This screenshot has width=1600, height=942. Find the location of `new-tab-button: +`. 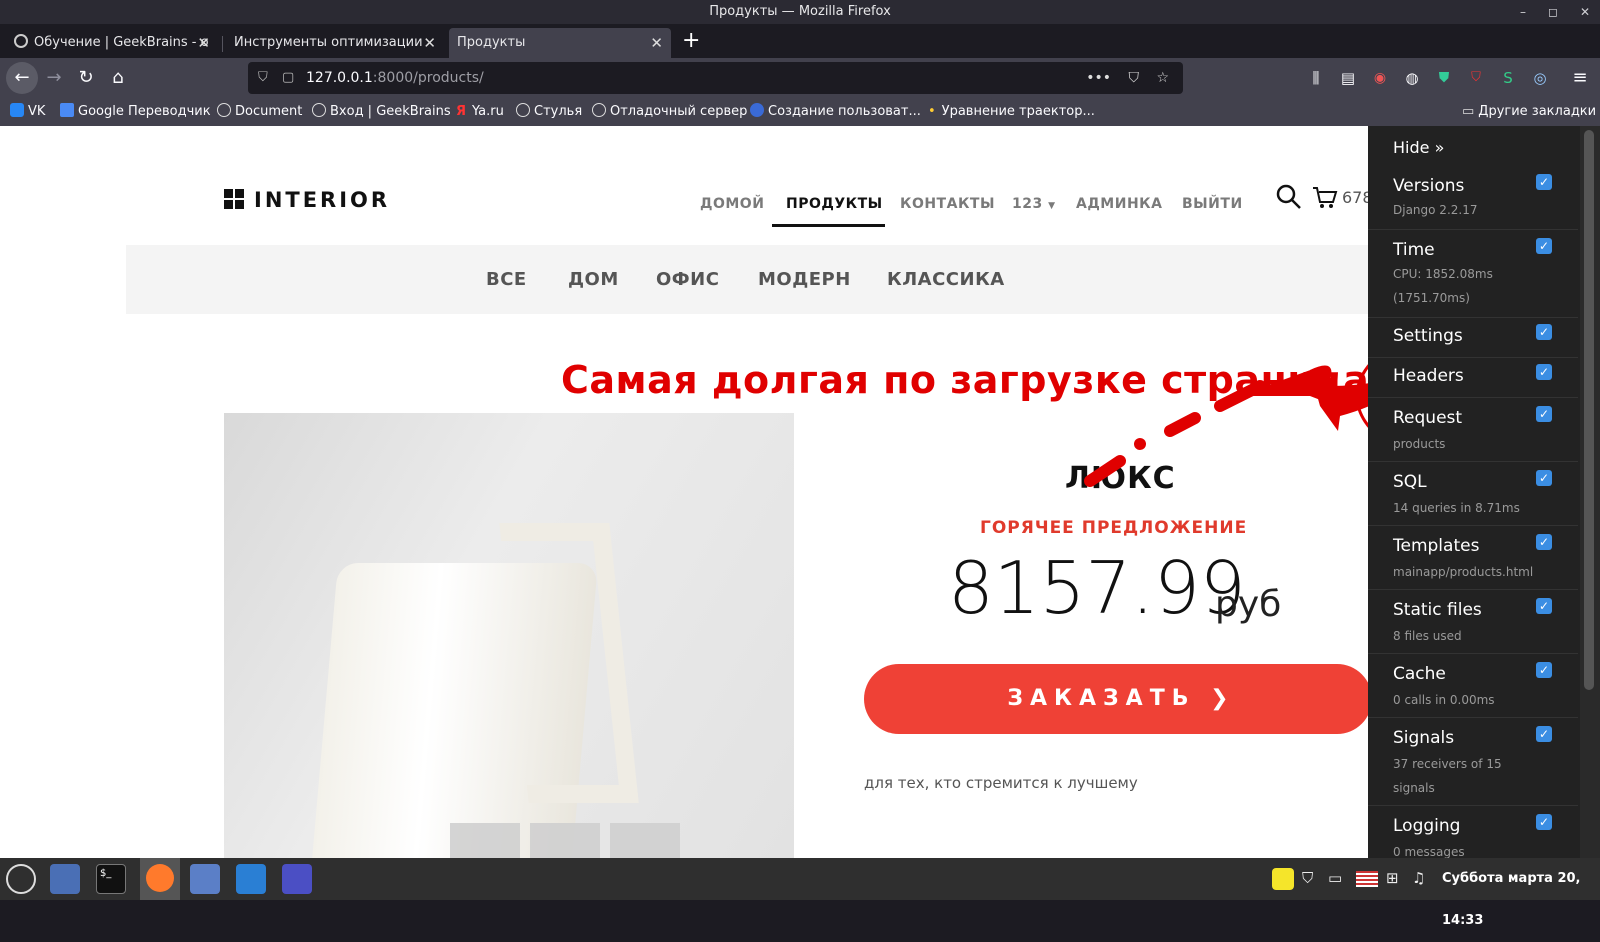

new-tab-button: + is located at coordinates (691, 41).